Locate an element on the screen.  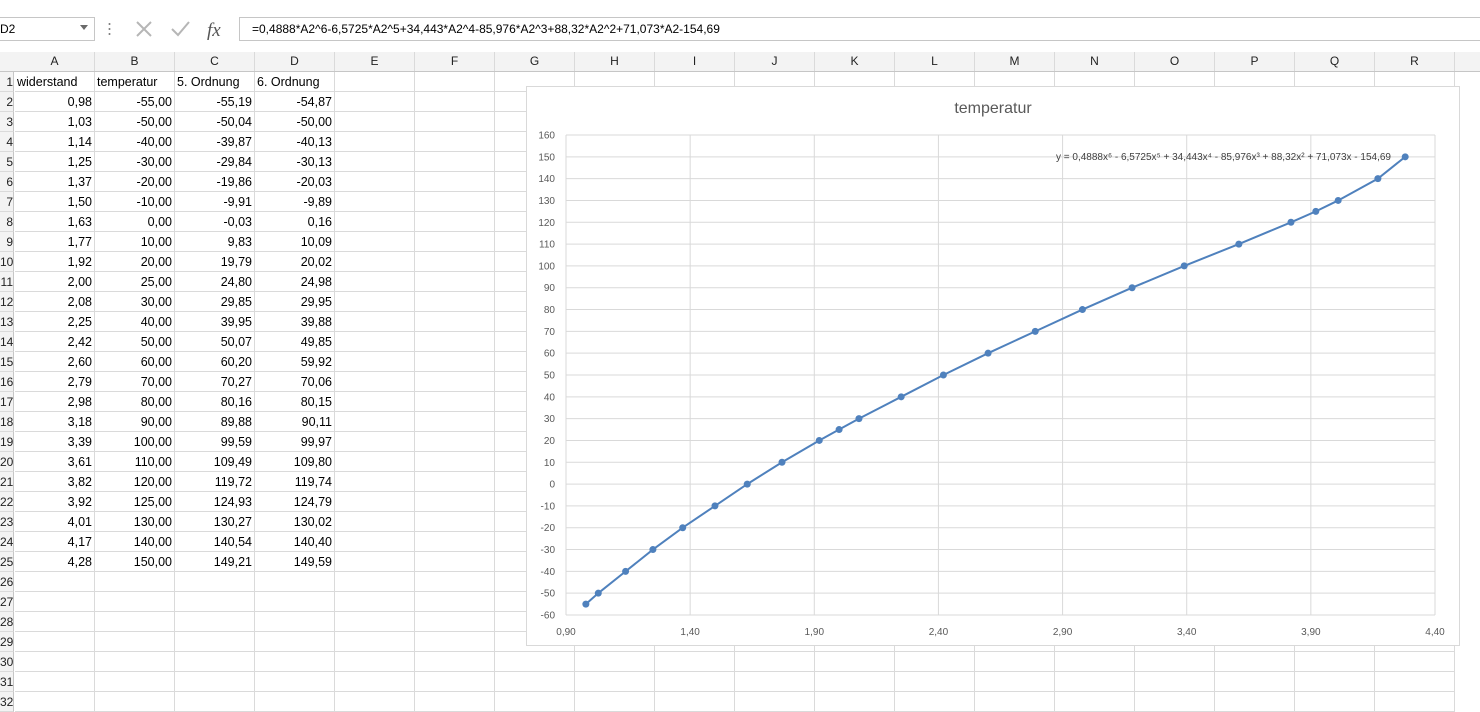
row-header: 17 is located at coordinates (7, 402).